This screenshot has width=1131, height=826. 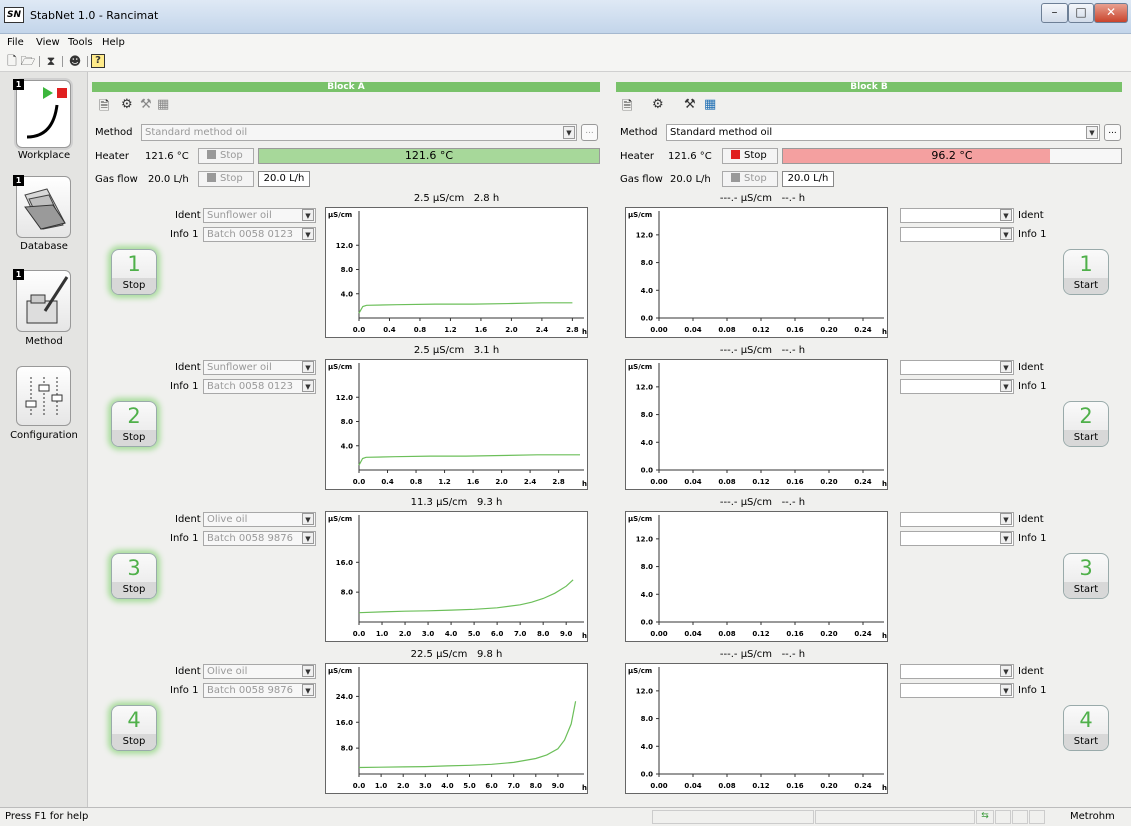 I want to click on sidebar-item-method: 1, so click(x=42, y=300).